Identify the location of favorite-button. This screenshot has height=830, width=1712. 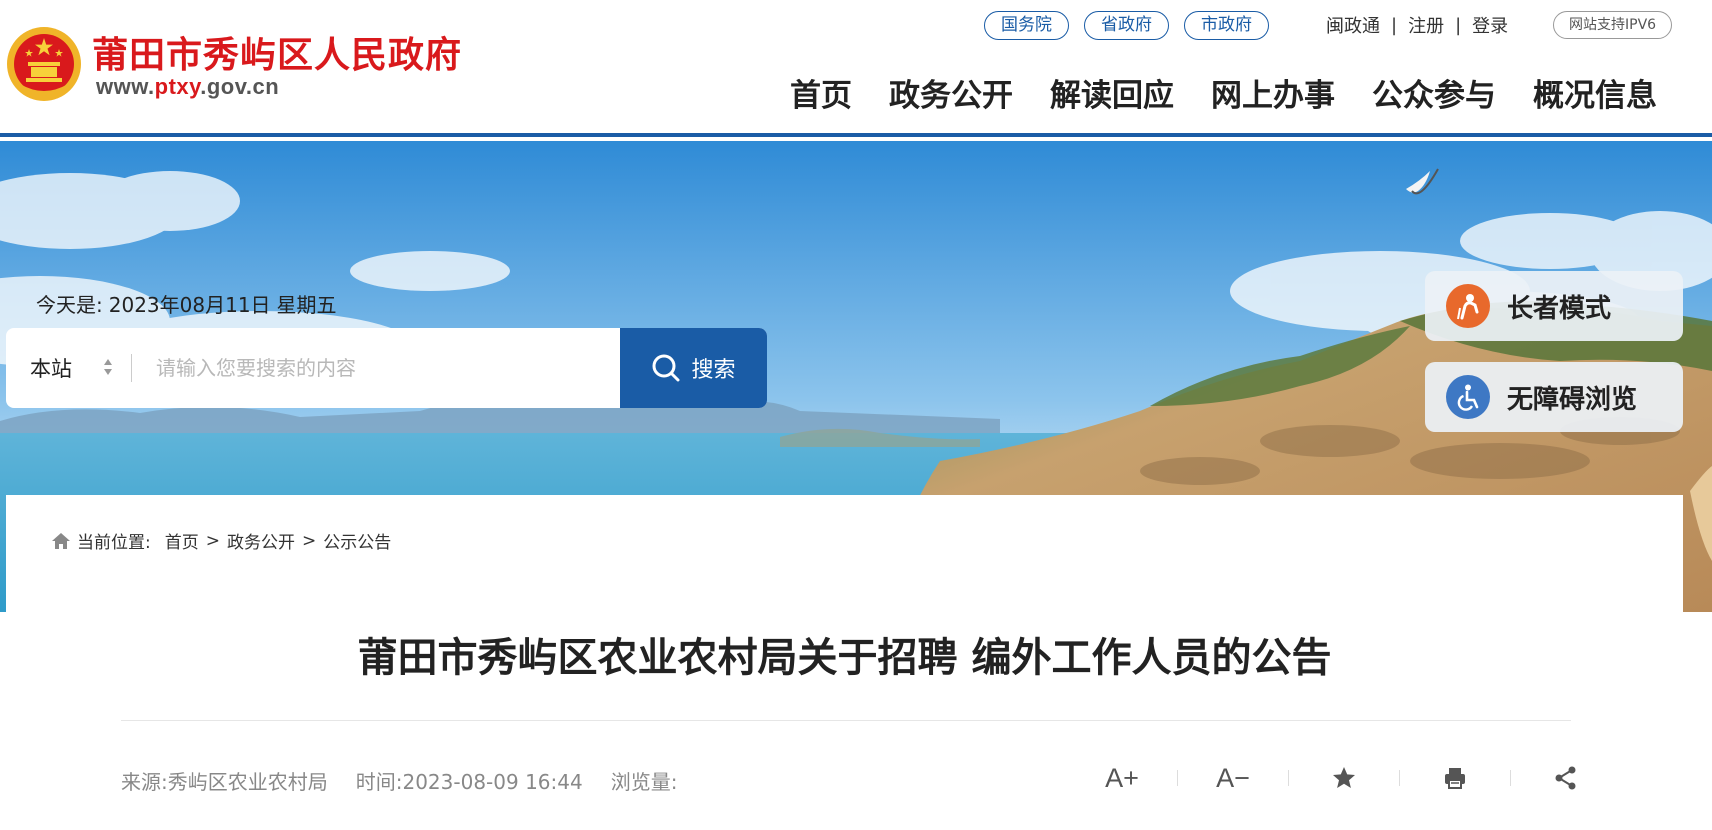
(1344, 778).